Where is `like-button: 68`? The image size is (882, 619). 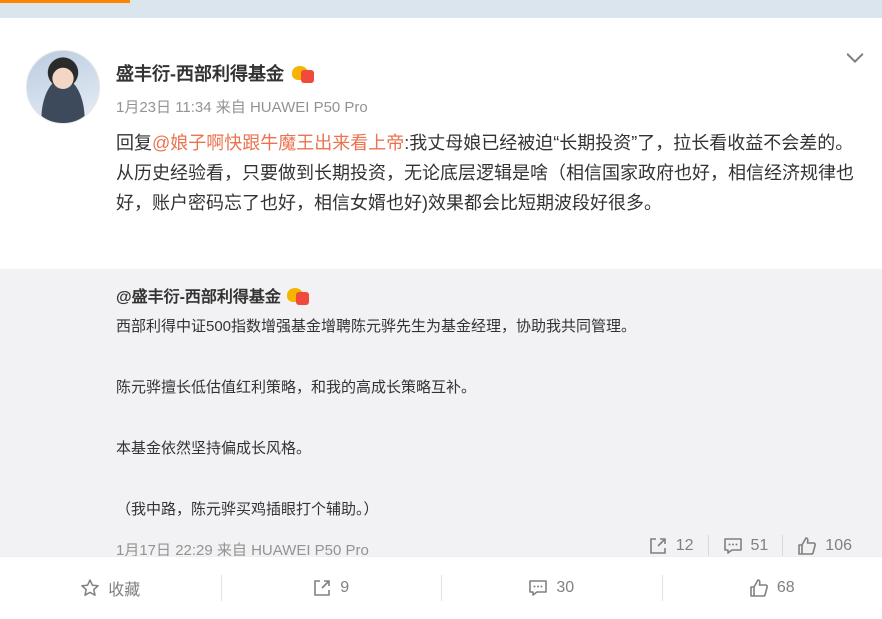
like-button: 68 is located at coordinates (771, 588).